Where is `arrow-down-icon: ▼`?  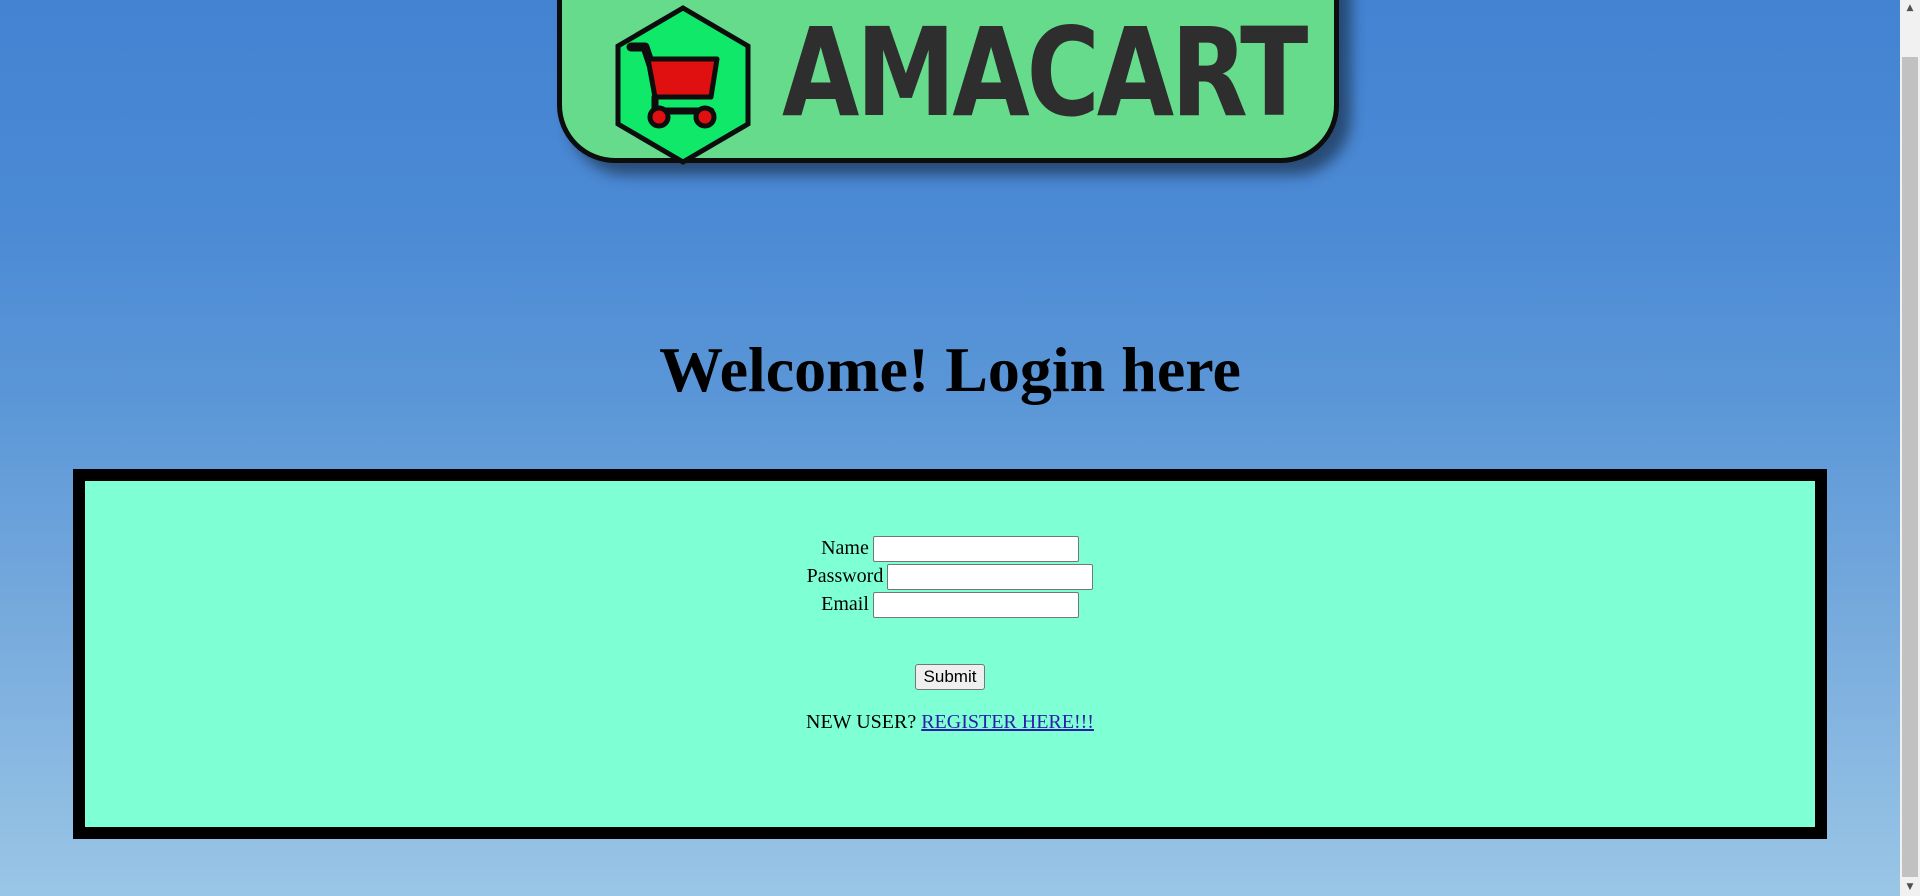
arrow-down-icon: ▼ is located at coordinates (1910, 887).